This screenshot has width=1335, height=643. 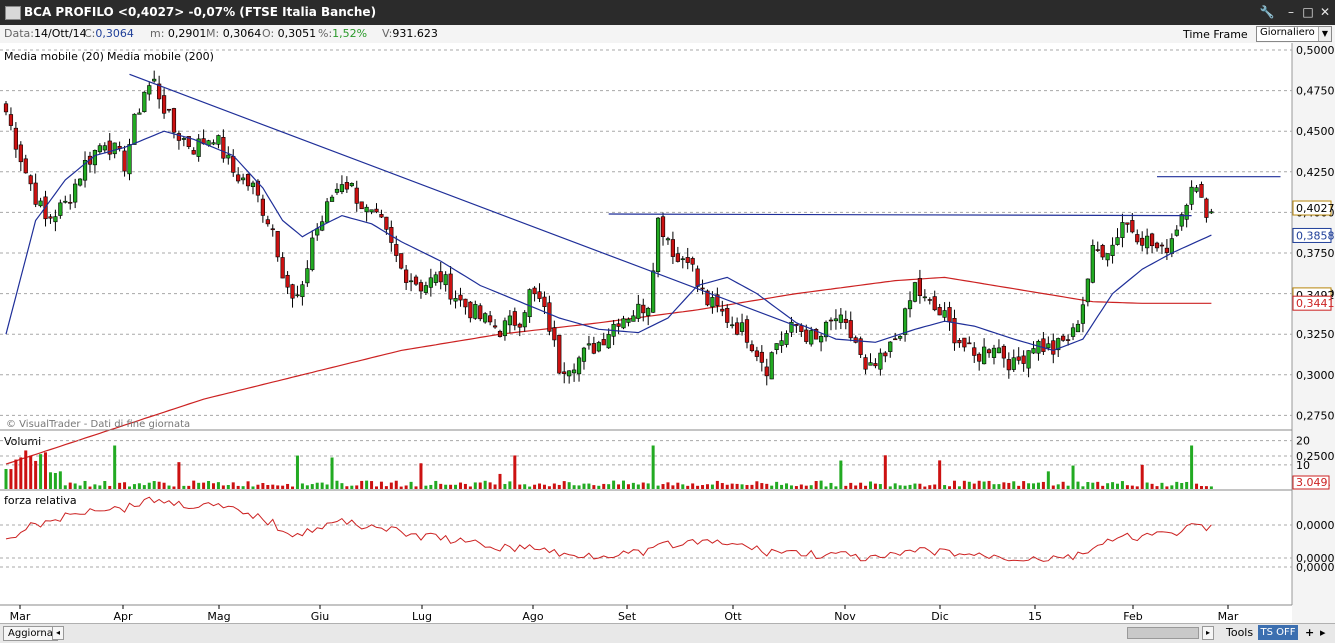 I want to click on ts-off-button: TS OFF, so click(x=1278, y=632).